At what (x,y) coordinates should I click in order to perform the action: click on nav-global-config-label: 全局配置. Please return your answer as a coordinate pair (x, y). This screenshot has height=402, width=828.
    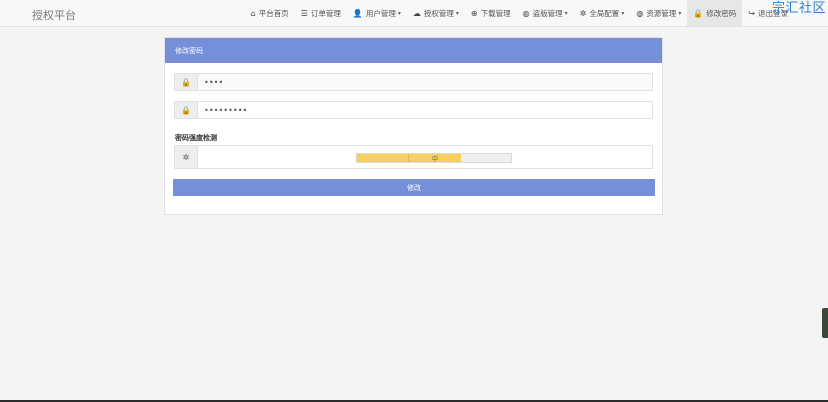
    Looking at the image, I should click on (604, 13).